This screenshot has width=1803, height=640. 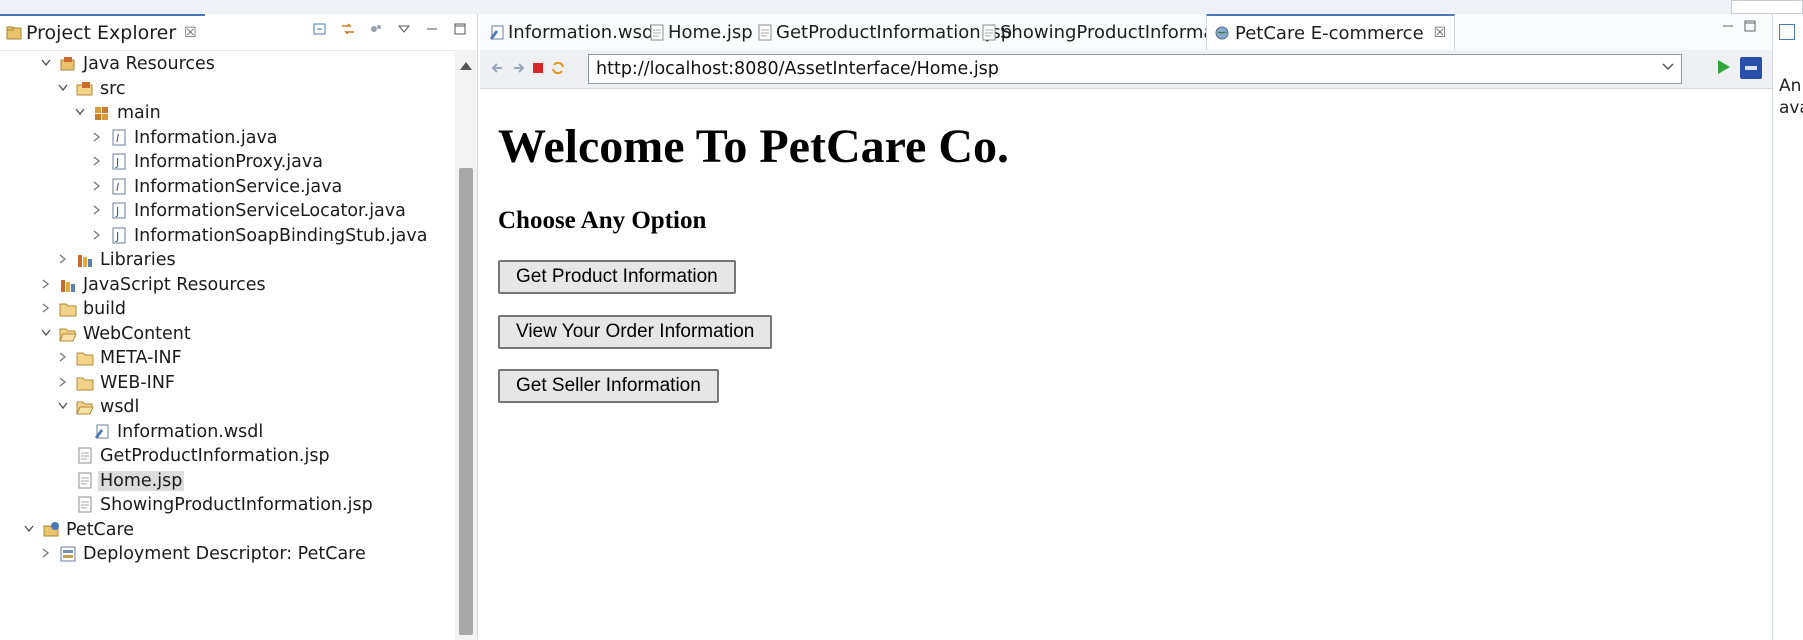 I want to click on tree-item: I Information.java, so click(x=185, y=138).